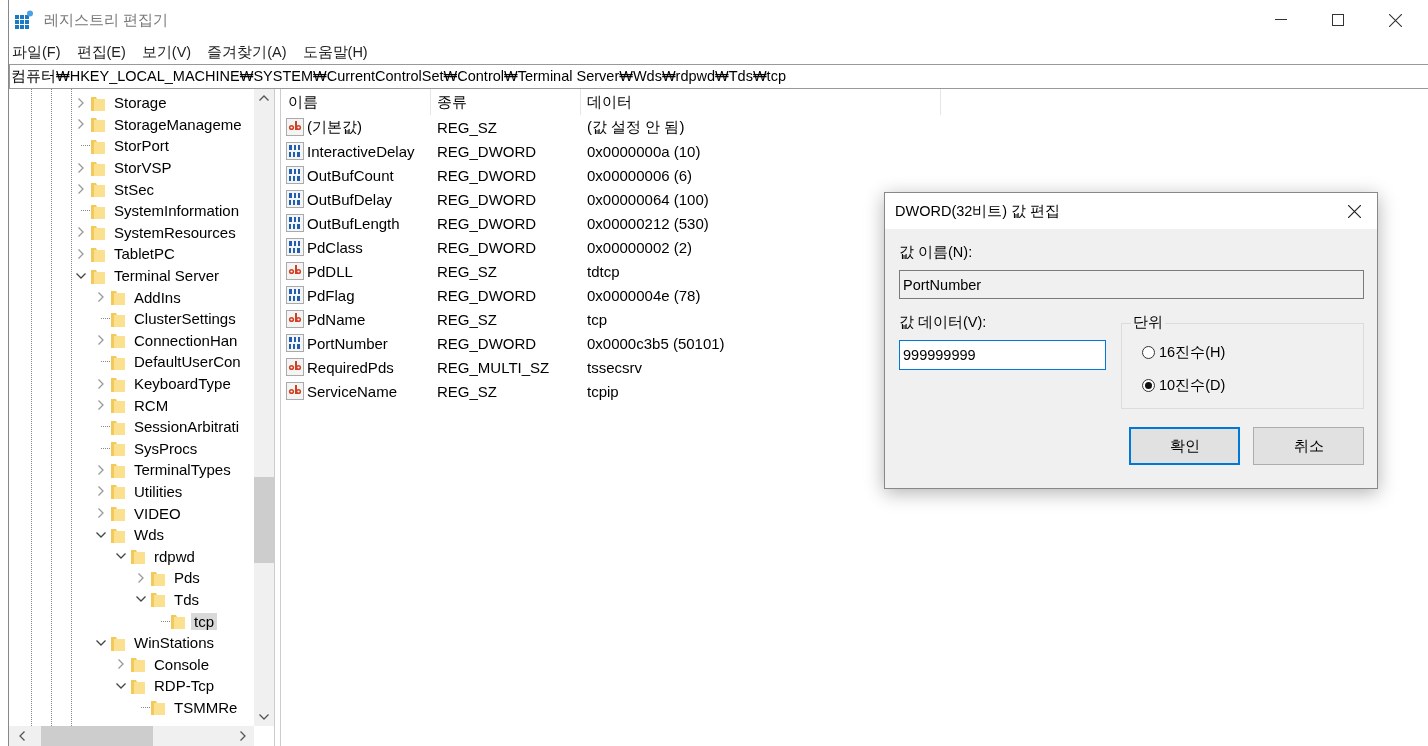 The width and height of the screenshot is (1428, 746). I want to click on group-label: 단위, so click(1148, 322).